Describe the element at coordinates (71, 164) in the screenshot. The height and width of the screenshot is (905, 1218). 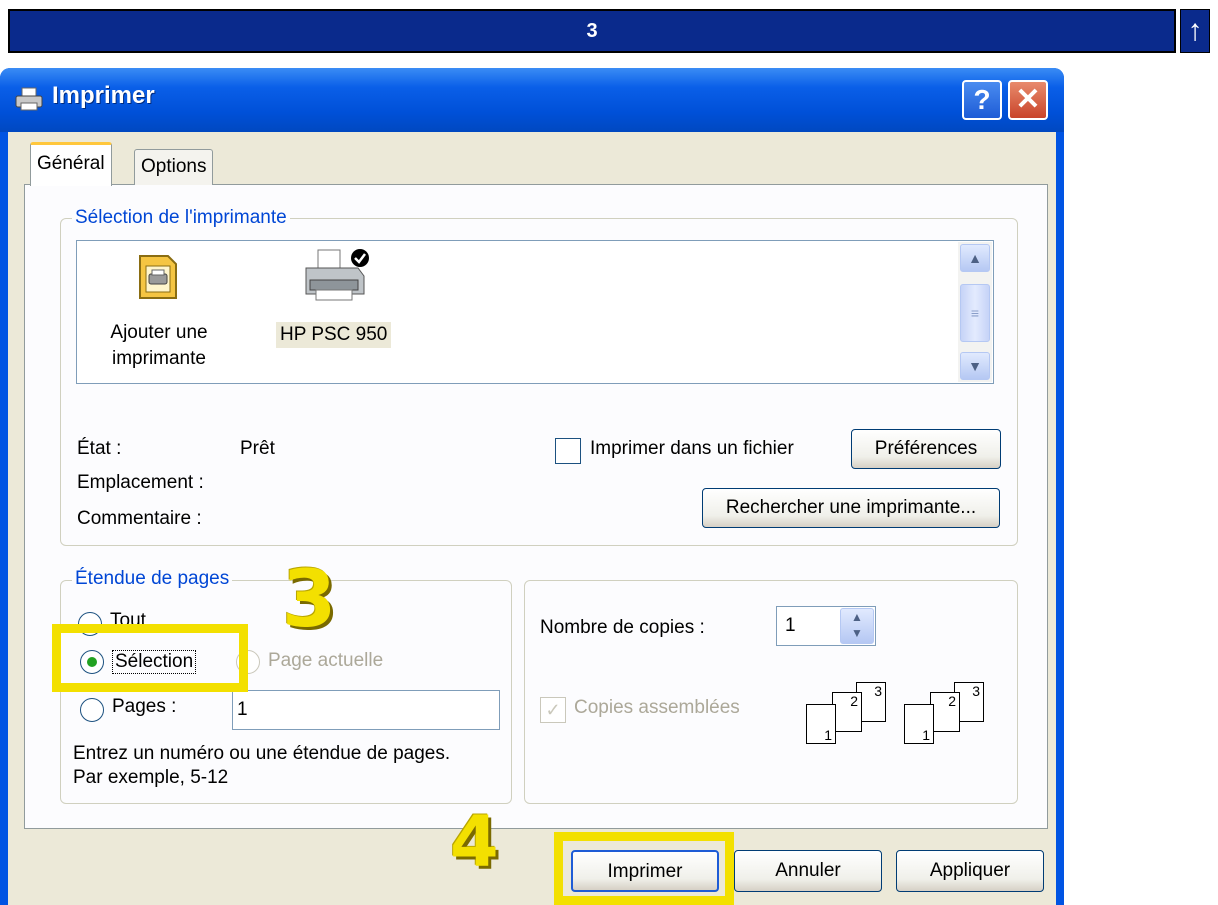
I see `tab-general: Général` at that location.